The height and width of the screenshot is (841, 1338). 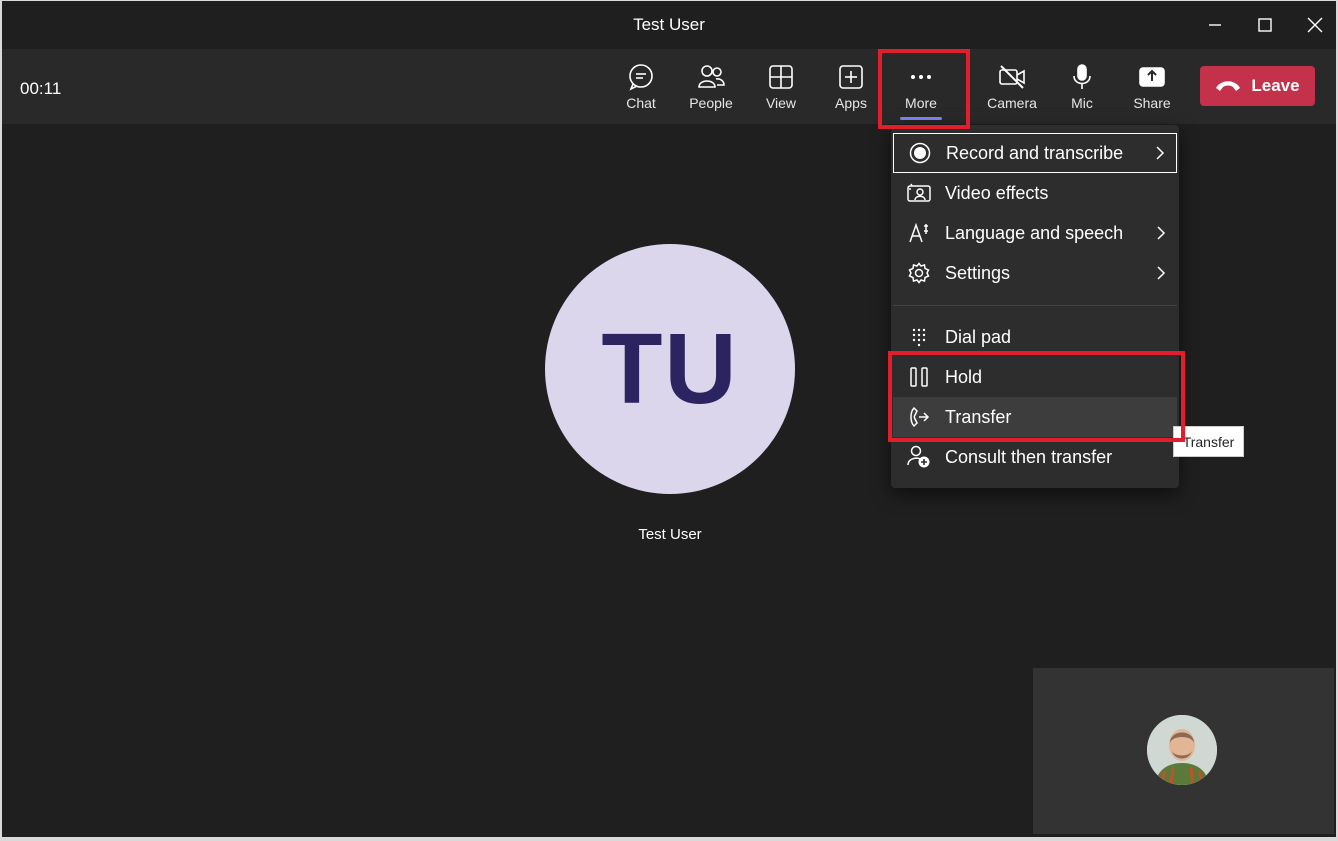 I want to click on menu-divider, so click(x=1035, y=305).